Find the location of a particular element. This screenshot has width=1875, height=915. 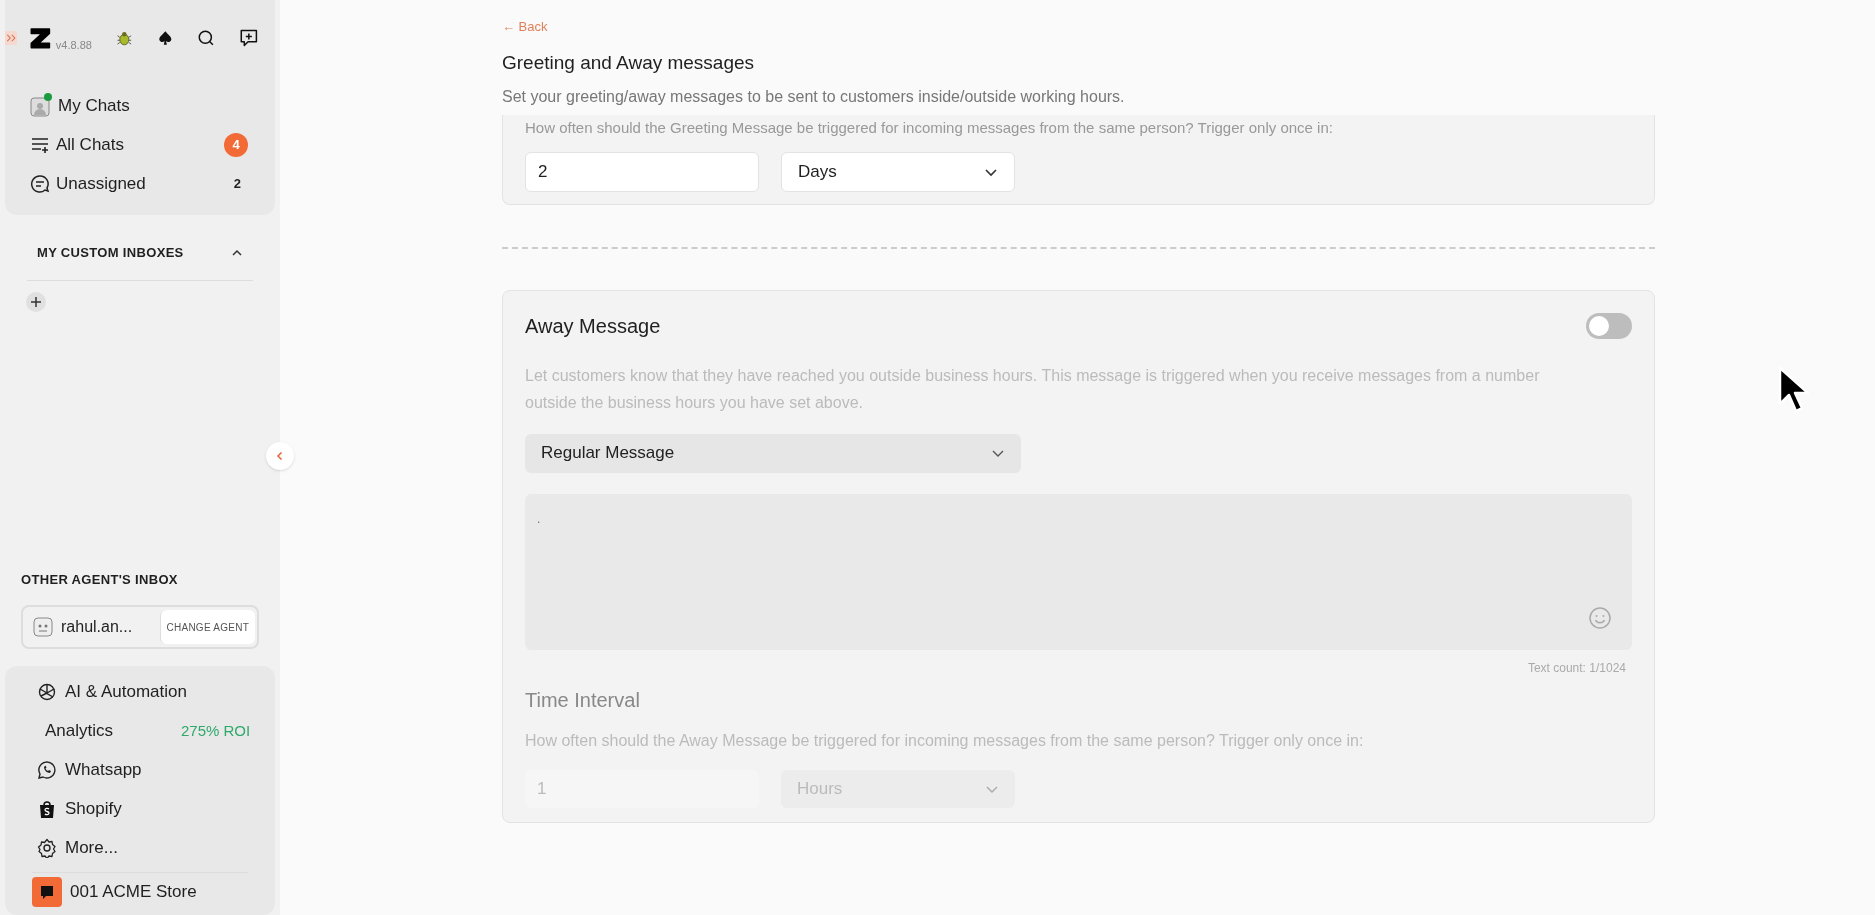

interval-question: How often should the Away Message be triggered for incoming messages from the same person? Trigger only once in: is located at coordinates (945, 740).